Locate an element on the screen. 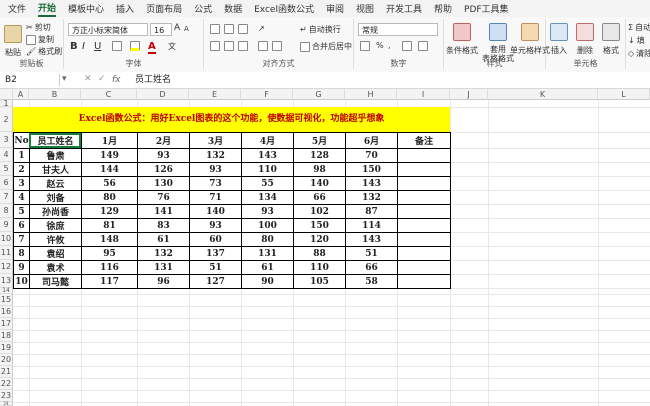 Image resolution: width=650 pixels, height=406 pixels. underline-button: U is located at coordinates (97, 46).